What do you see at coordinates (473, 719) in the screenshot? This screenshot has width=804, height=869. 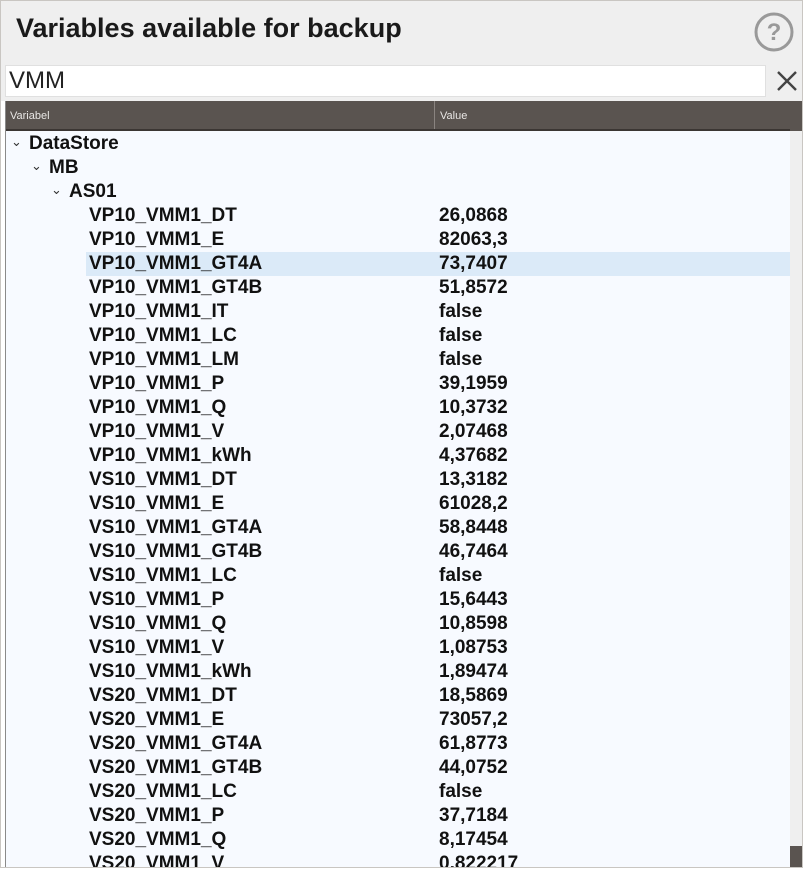 I see `variable-value: 73057,2` at bounding box center [473, 719].